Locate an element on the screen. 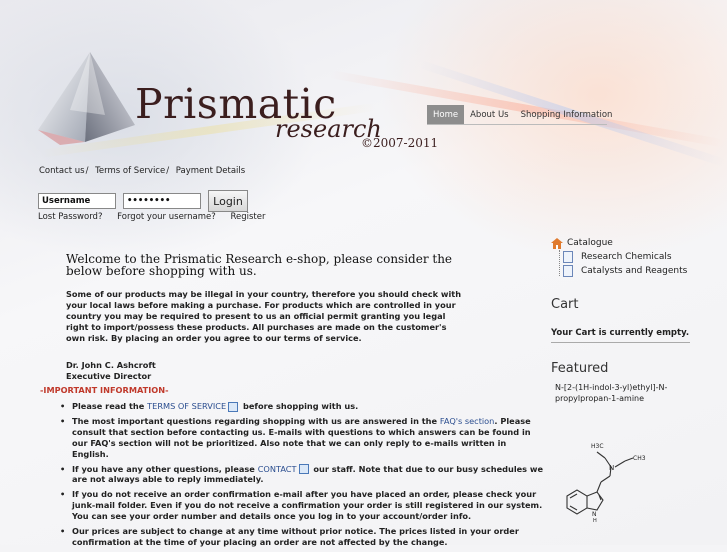 The height and width of the screenshot is (552, 727). forgot-username-link: Forgot your username? is located at coordinates (166, 217).